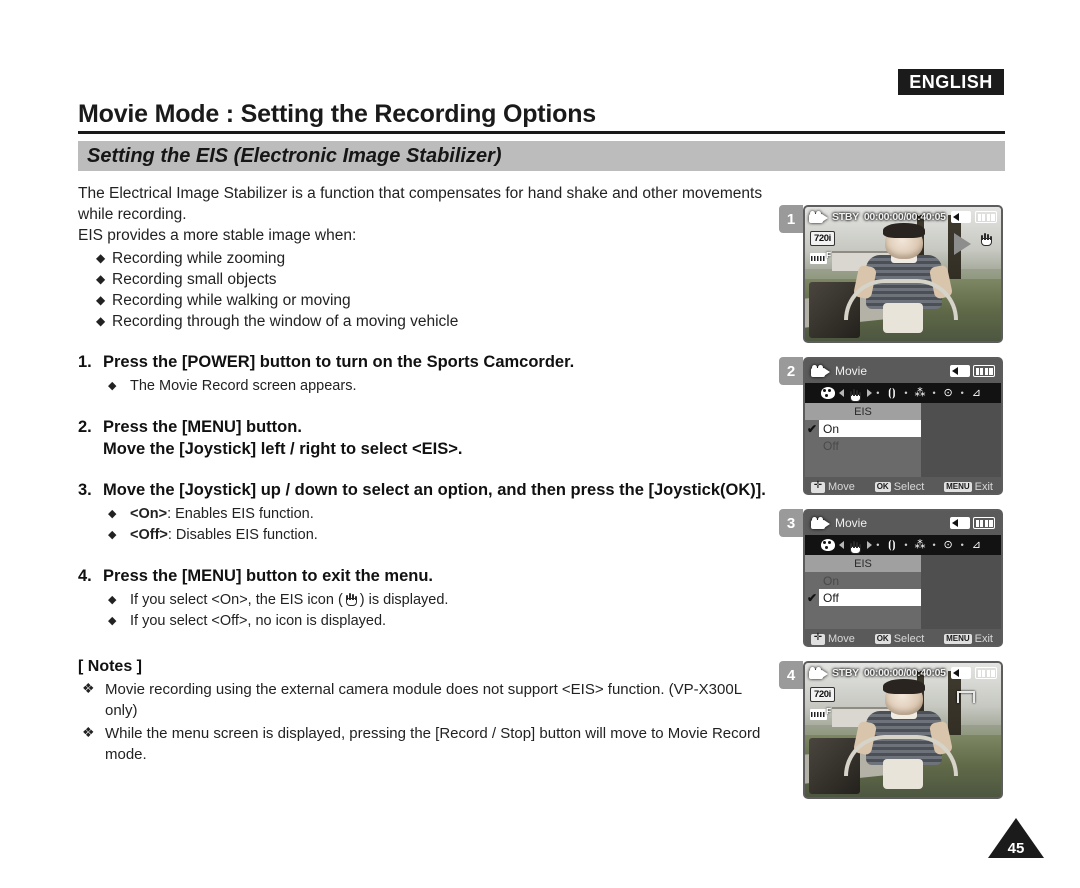 Image resolution: width=1080 pixels, height=888 pixels. What do you see at coordinates (983, 639) in the screenshot?
I see `exit-label: Exit` at bounding box center [983, 639].